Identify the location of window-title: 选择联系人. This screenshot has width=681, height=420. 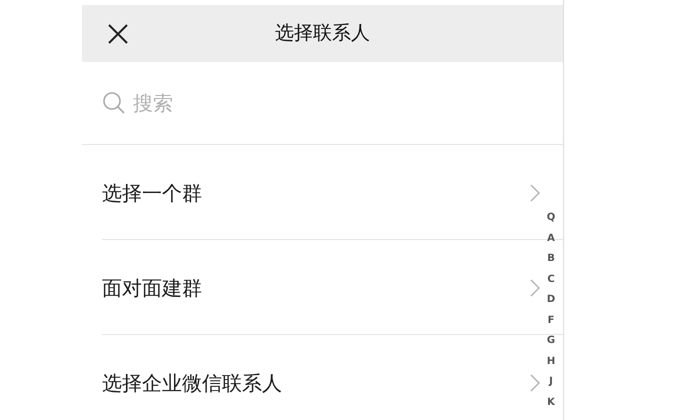
(322, 33).